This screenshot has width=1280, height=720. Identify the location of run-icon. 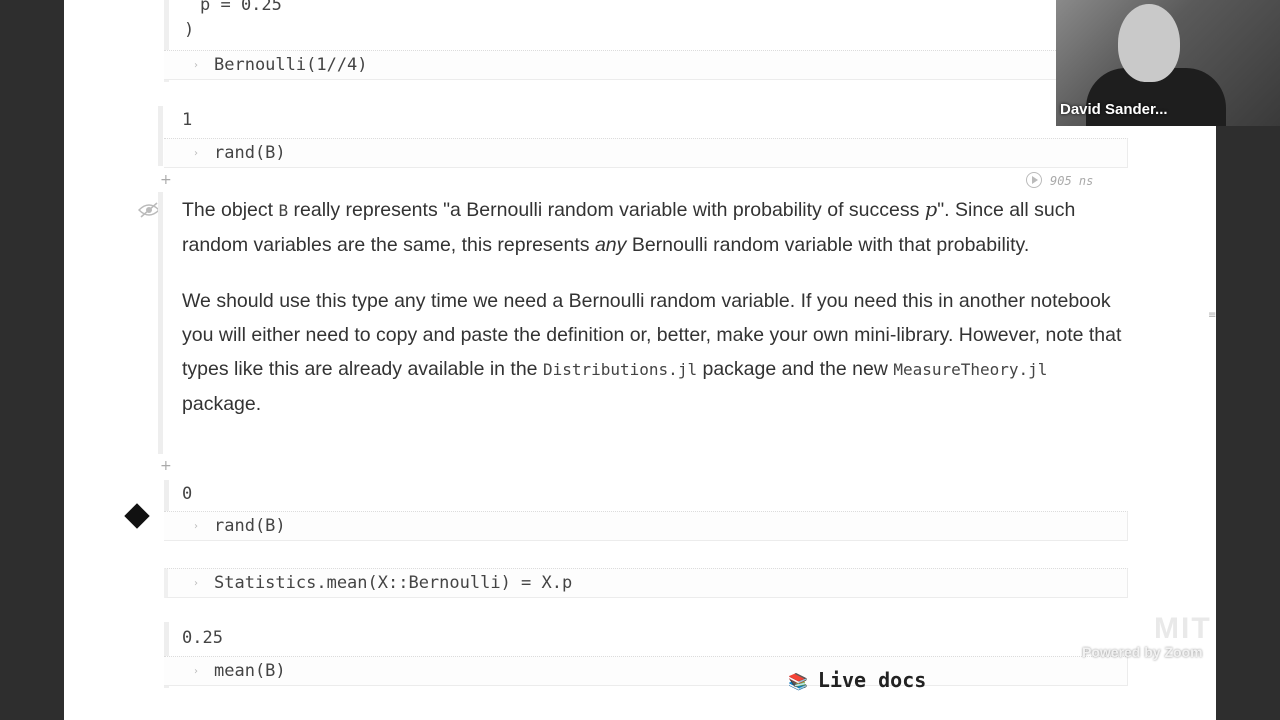
(1034, 180).